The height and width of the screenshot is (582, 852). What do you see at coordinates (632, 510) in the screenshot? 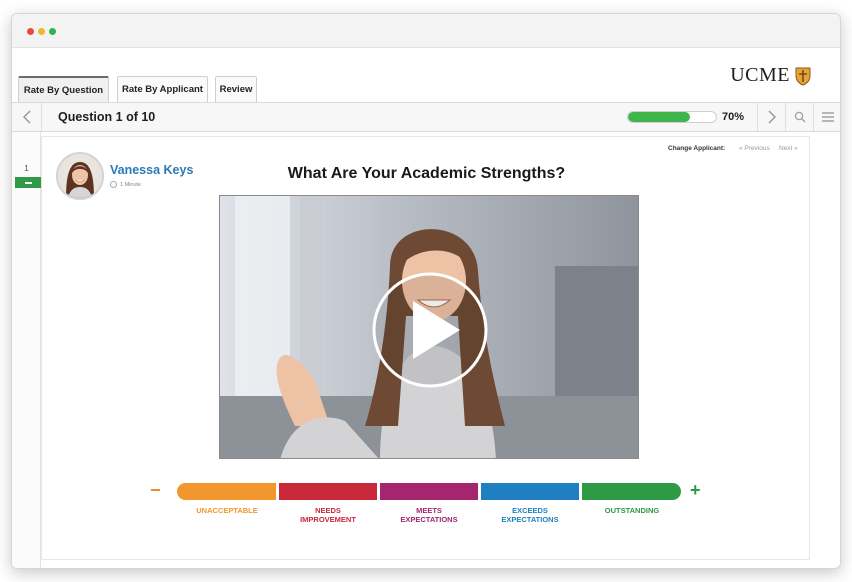
I see `rating-outstanding-label: OUTSTANDING` at bounding box center [632, 510].